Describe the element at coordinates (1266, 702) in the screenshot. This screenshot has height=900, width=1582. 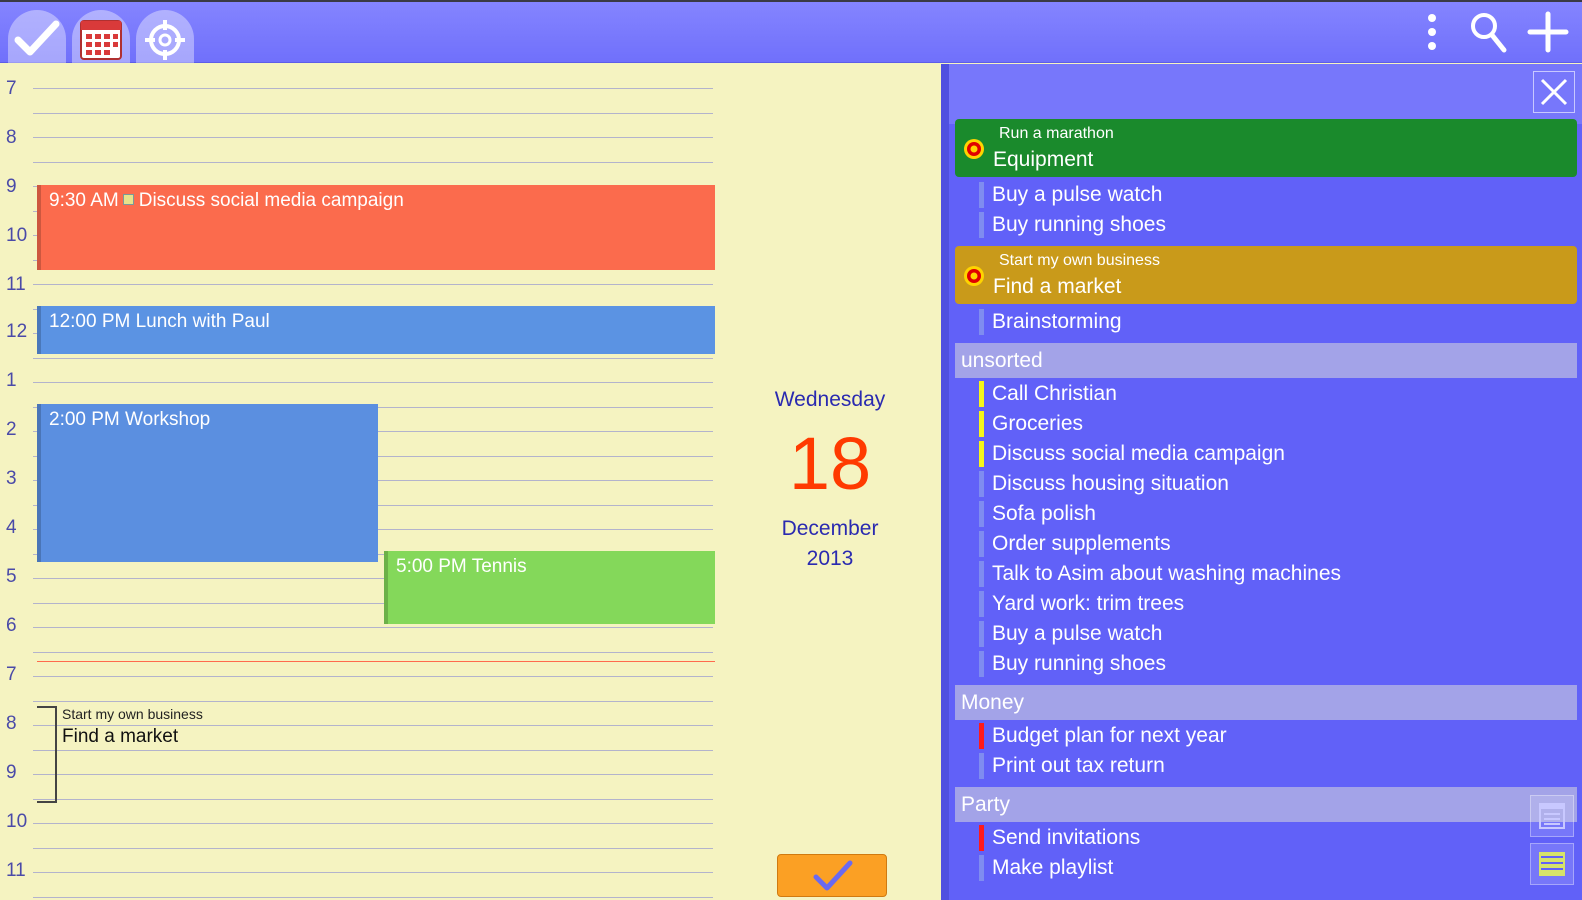
I see `group-header-money: Money` at that location.